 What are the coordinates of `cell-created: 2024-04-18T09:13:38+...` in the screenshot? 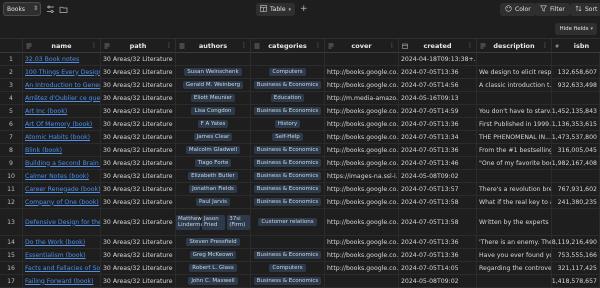 It's located at (438, 59).